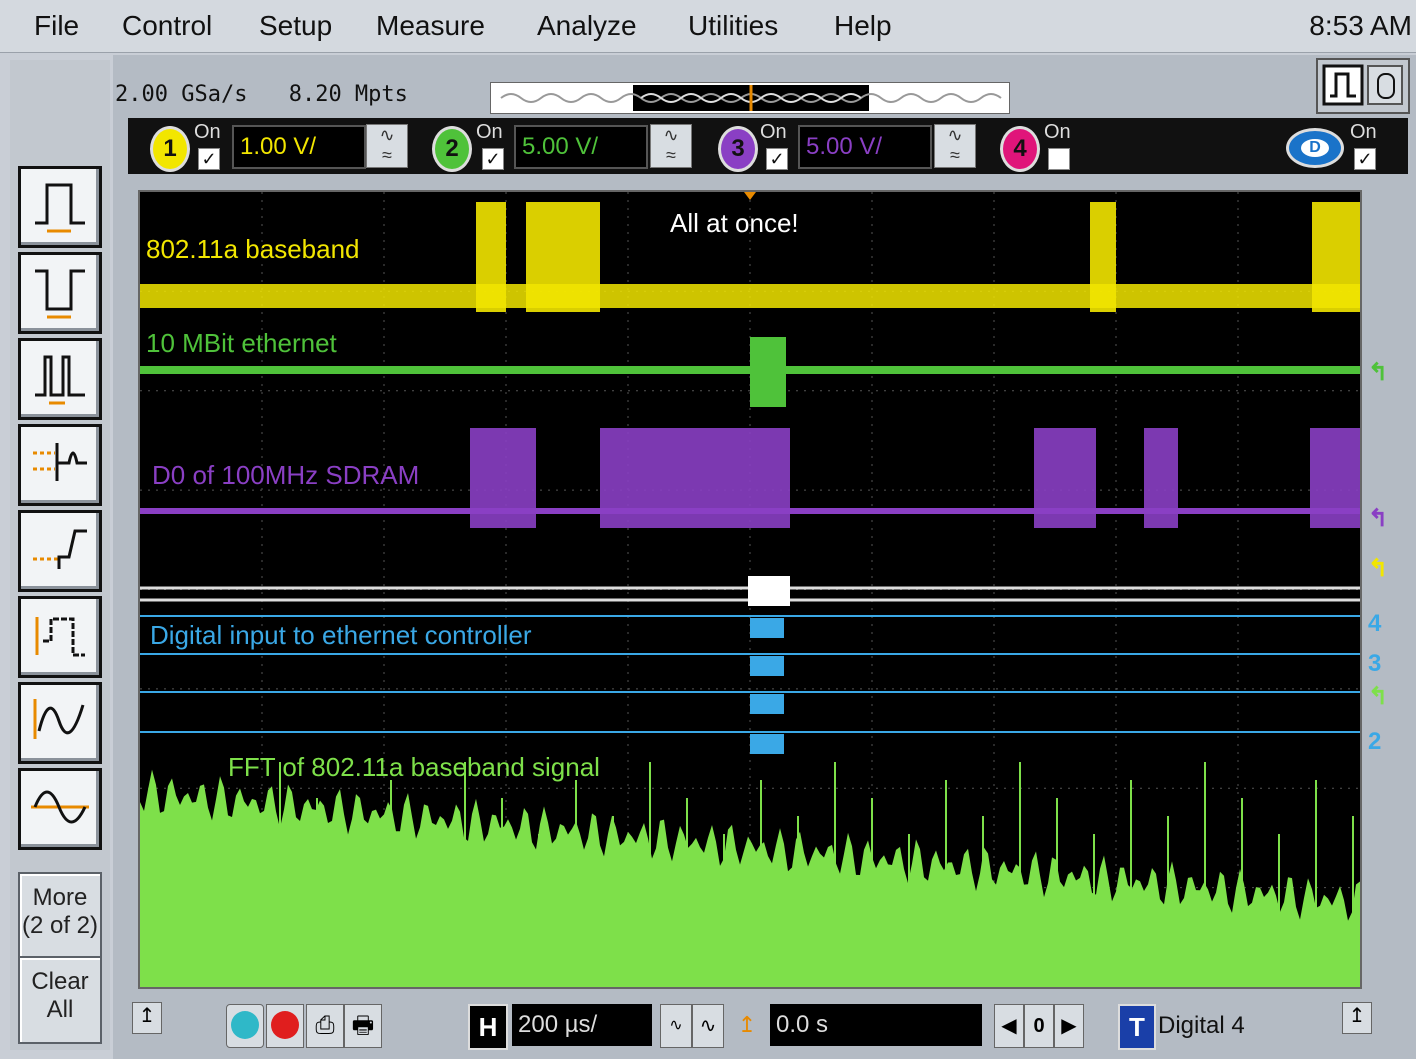 The width and height of the screenshot is (1416, 1059). Describe the element at coordinates (1375, 623) in the screenshot. I see `digital-marker-4: 4` at that location.